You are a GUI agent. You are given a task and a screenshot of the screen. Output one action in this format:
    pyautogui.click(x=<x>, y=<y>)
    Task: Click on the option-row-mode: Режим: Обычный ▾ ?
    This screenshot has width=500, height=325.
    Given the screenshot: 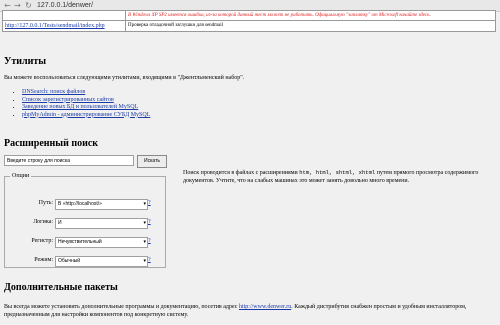 What is the action you would take?
    pyautogui.click(x=85, y=261)
    